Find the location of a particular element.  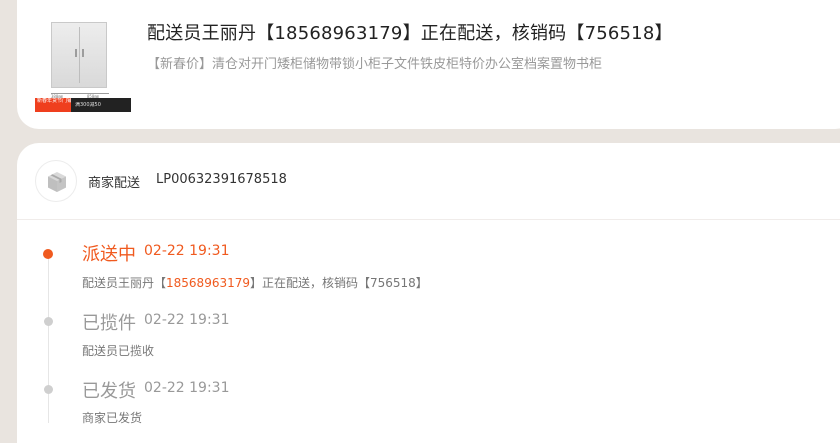

event-status: 已发货 is located at coordinates (109, 391).